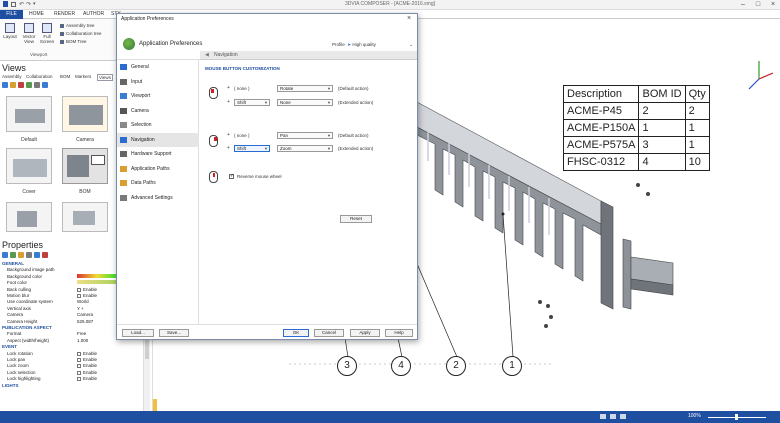  I want to click on expand-icon, so click(37, 255).